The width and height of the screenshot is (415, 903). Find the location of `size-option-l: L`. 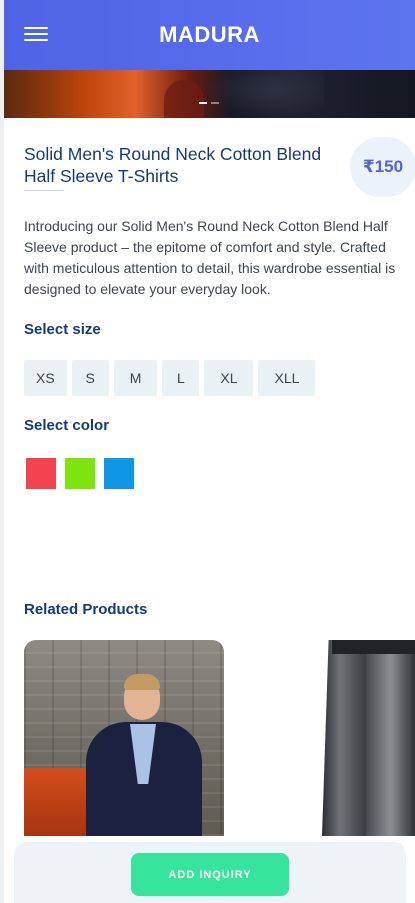

size-option-l: L is located at coordinates (181, 378).